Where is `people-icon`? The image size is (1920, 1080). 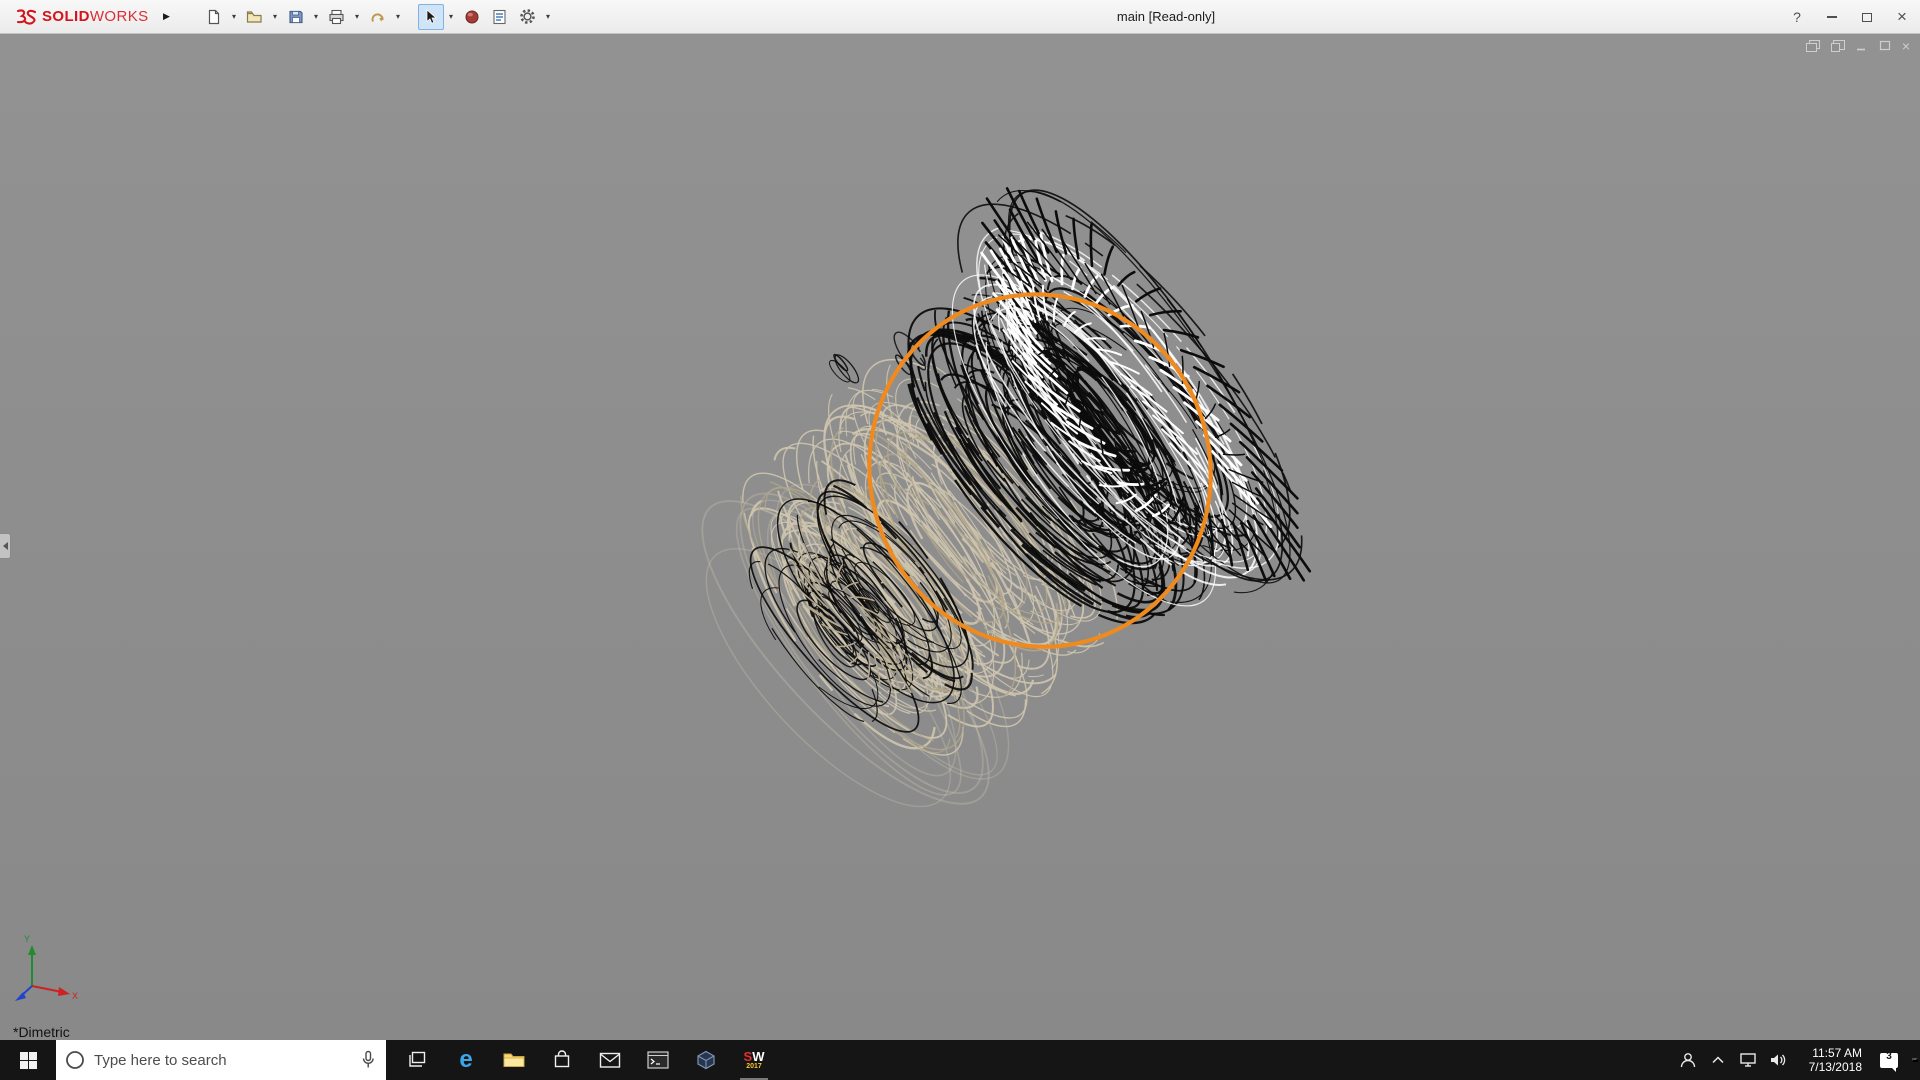
people-icon is located at coordinates (1688, 1060).